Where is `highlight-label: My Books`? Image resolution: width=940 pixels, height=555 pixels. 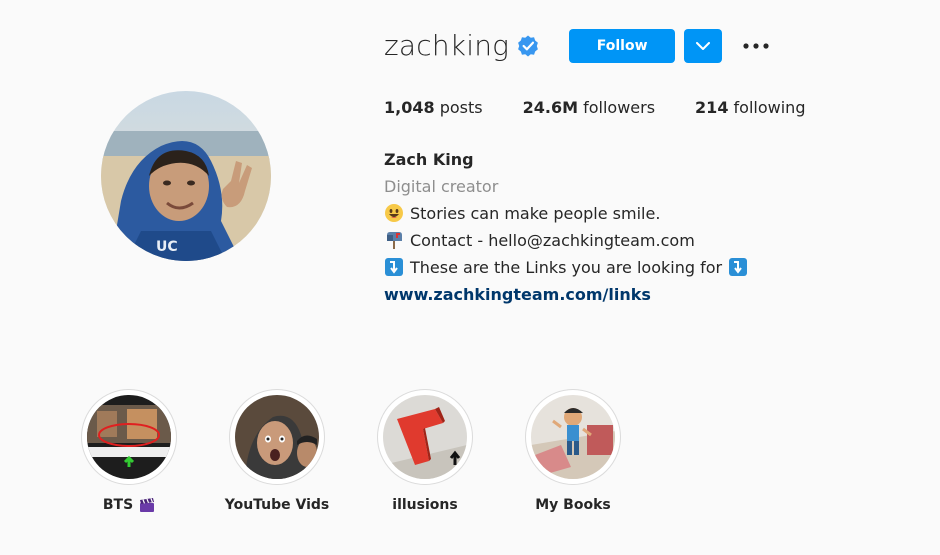
highlight-label: My Books is located at coordinates (573, 505).